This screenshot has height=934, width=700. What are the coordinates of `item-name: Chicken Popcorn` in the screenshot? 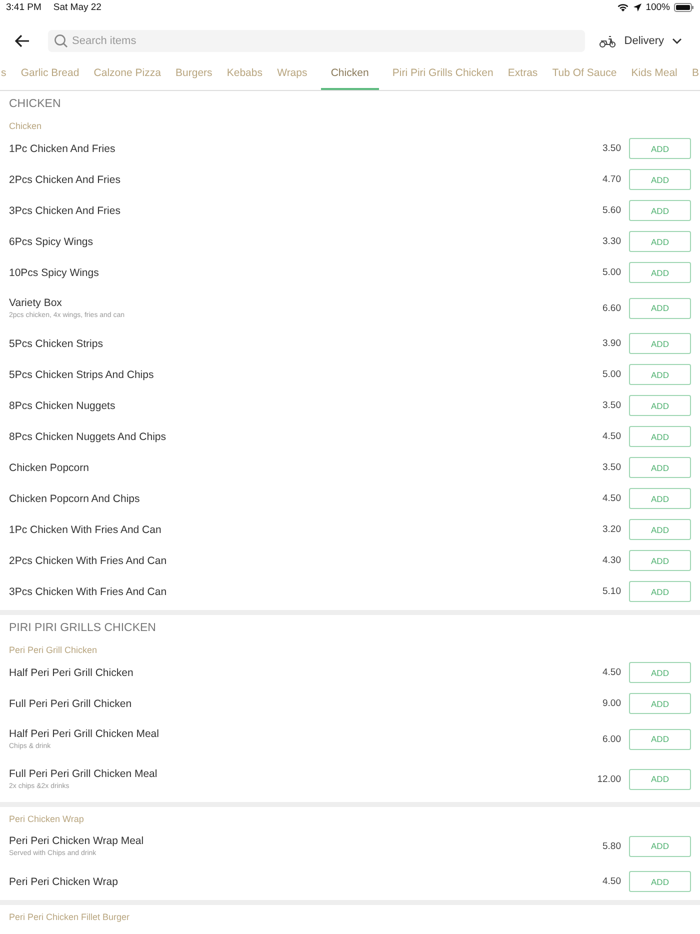 It's located at (49, 468).